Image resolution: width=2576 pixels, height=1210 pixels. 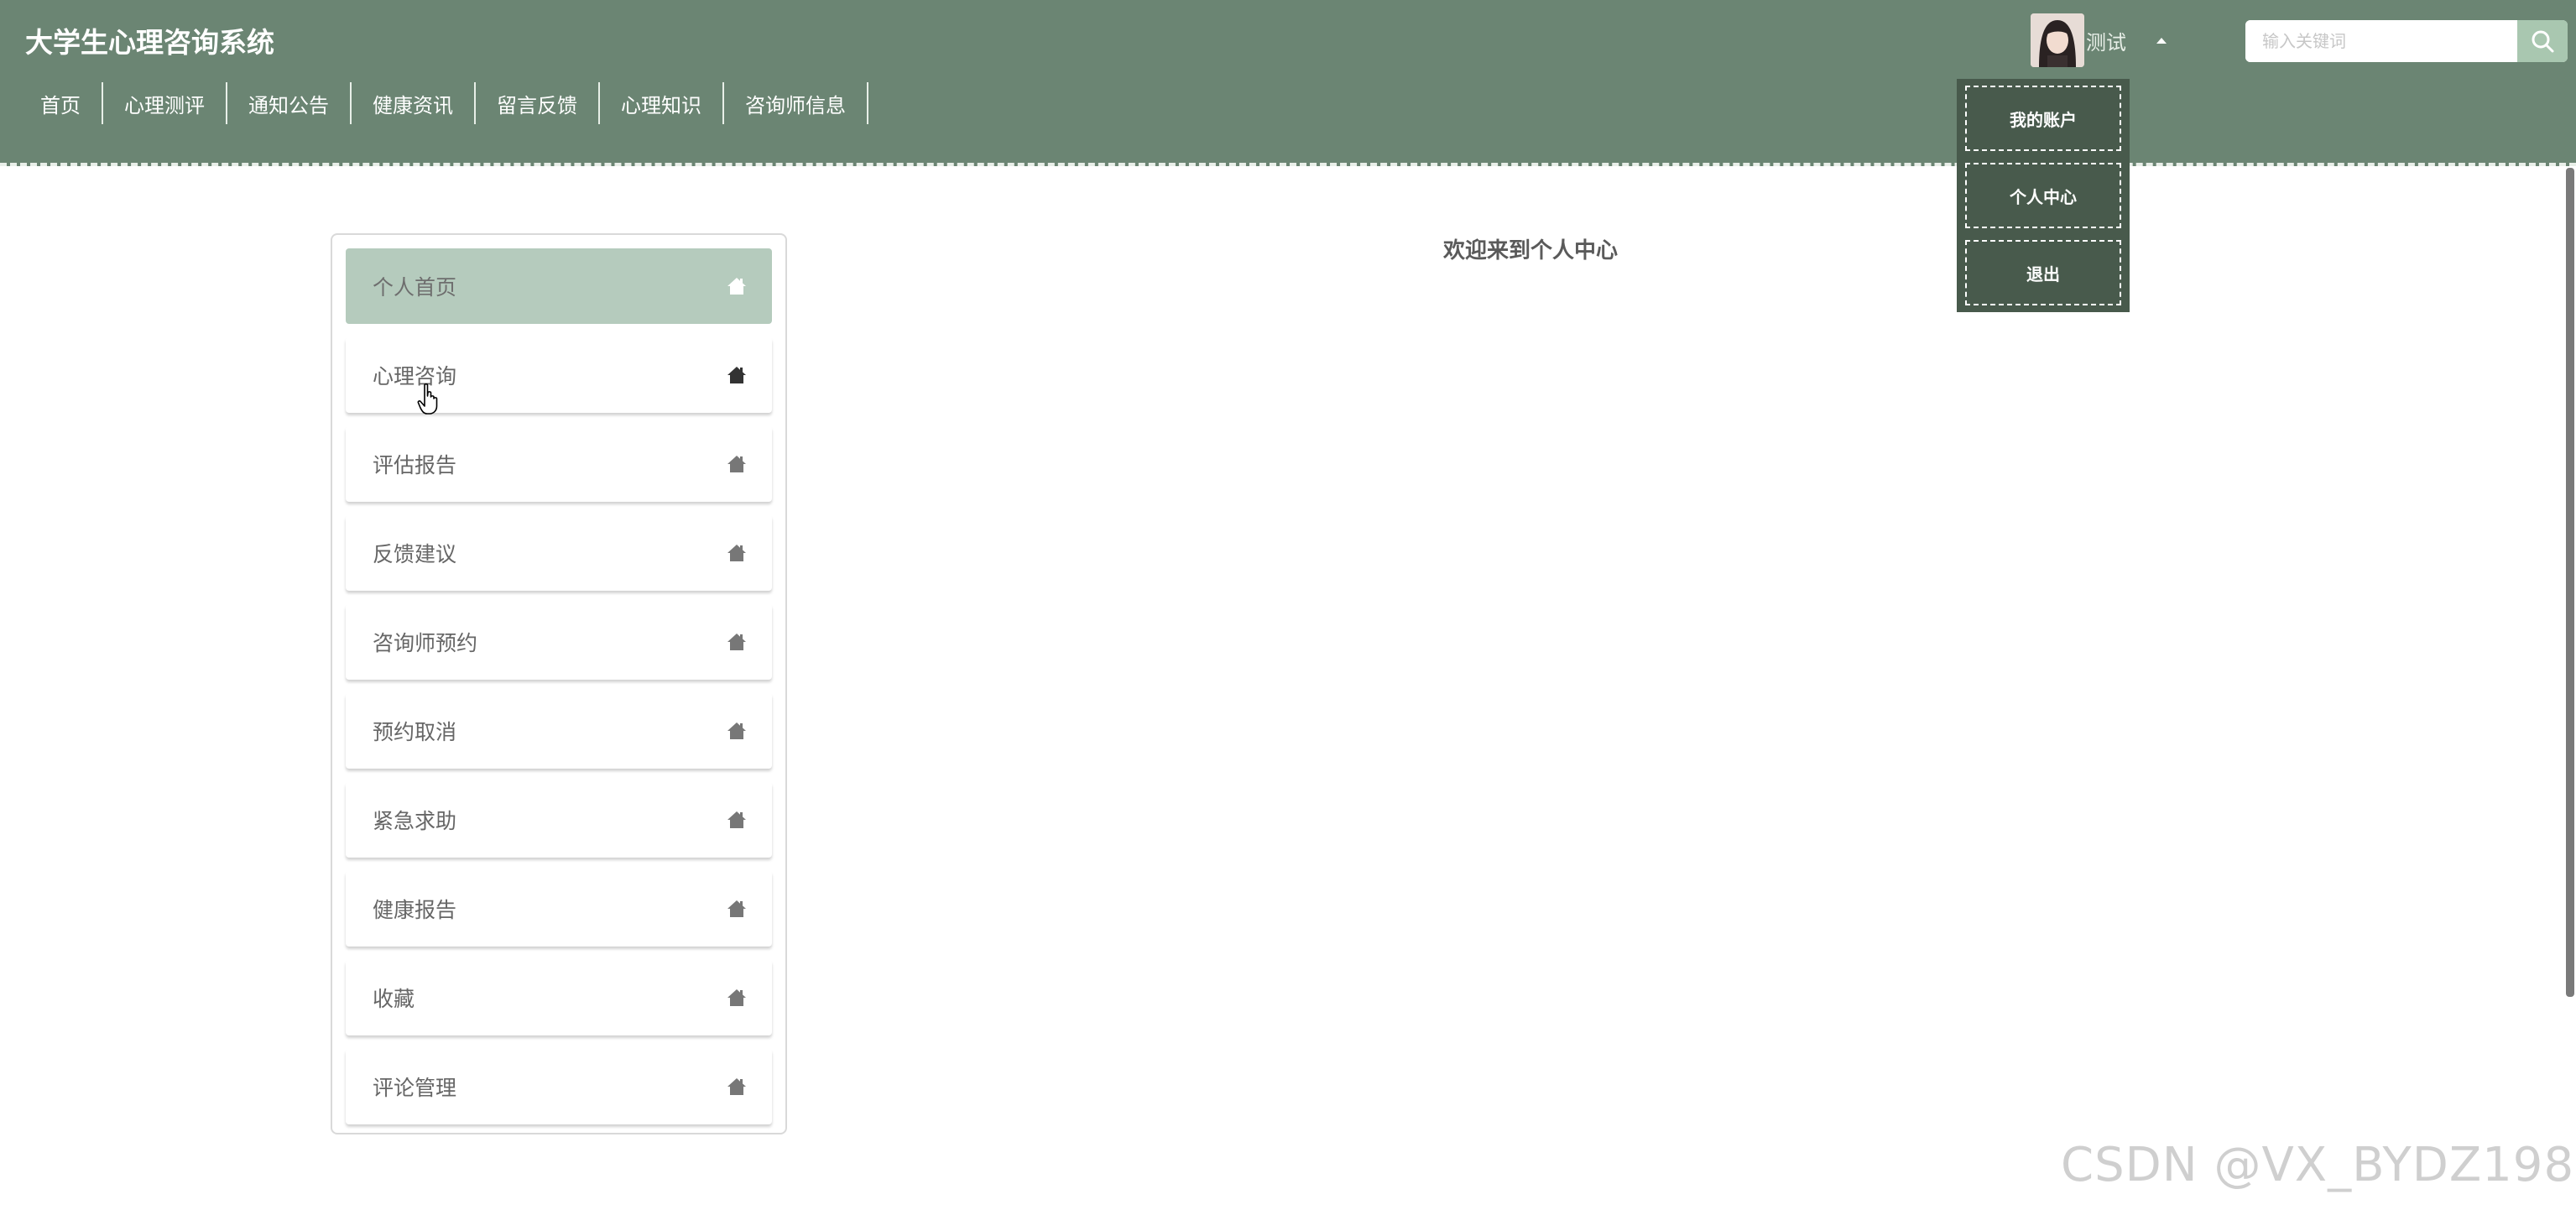 What do you see at coordinates (415, 910) in the screenshot?
I see `sidebar-item-label: 健康报告` at bounding box center [415, 910].